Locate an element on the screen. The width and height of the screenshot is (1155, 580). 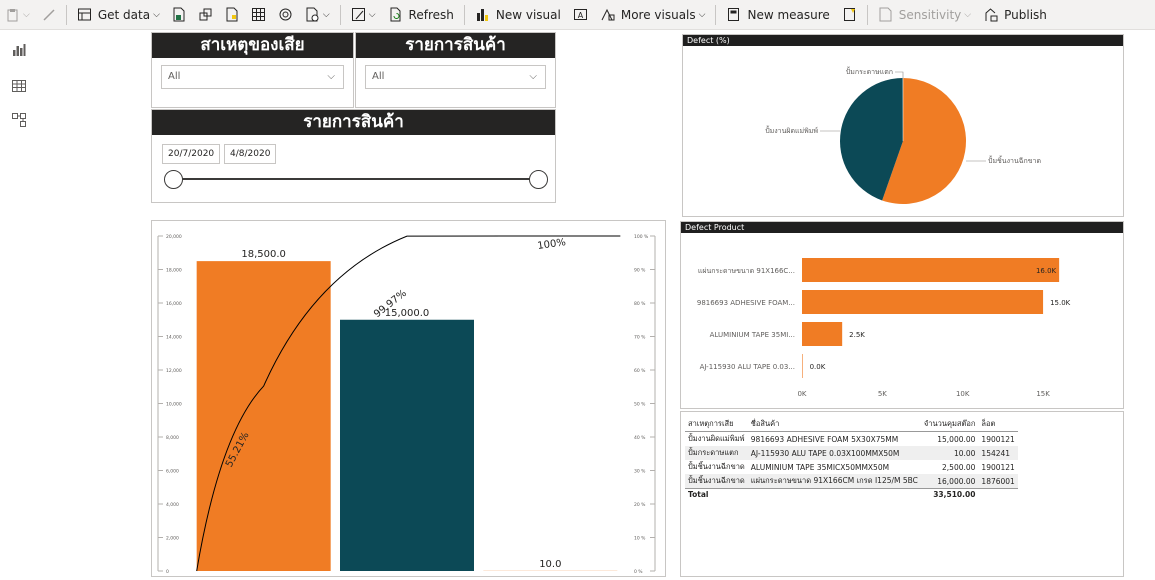
enter-data-button is located at coordinates (258, 15).